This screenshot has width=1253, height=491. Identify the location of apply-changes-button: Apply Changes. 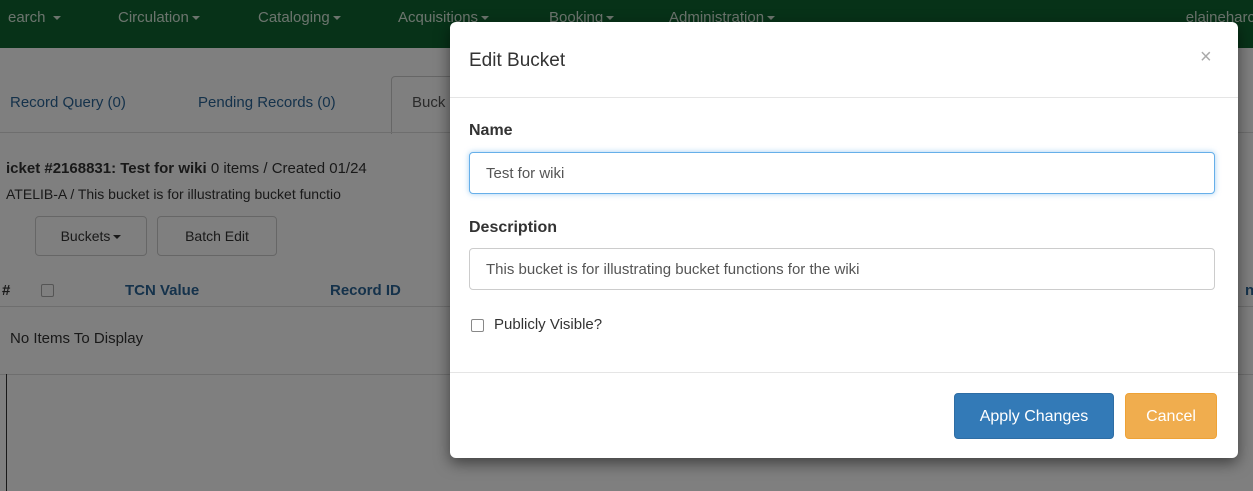
(1034, 416).